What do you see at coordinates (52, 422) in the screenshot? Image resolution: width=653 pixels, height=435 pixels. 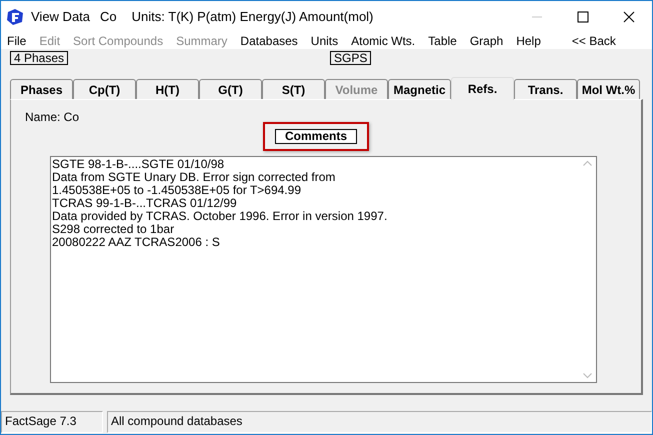 I see `status-text: FactSage 7.3` at bounding box center [52, 422].